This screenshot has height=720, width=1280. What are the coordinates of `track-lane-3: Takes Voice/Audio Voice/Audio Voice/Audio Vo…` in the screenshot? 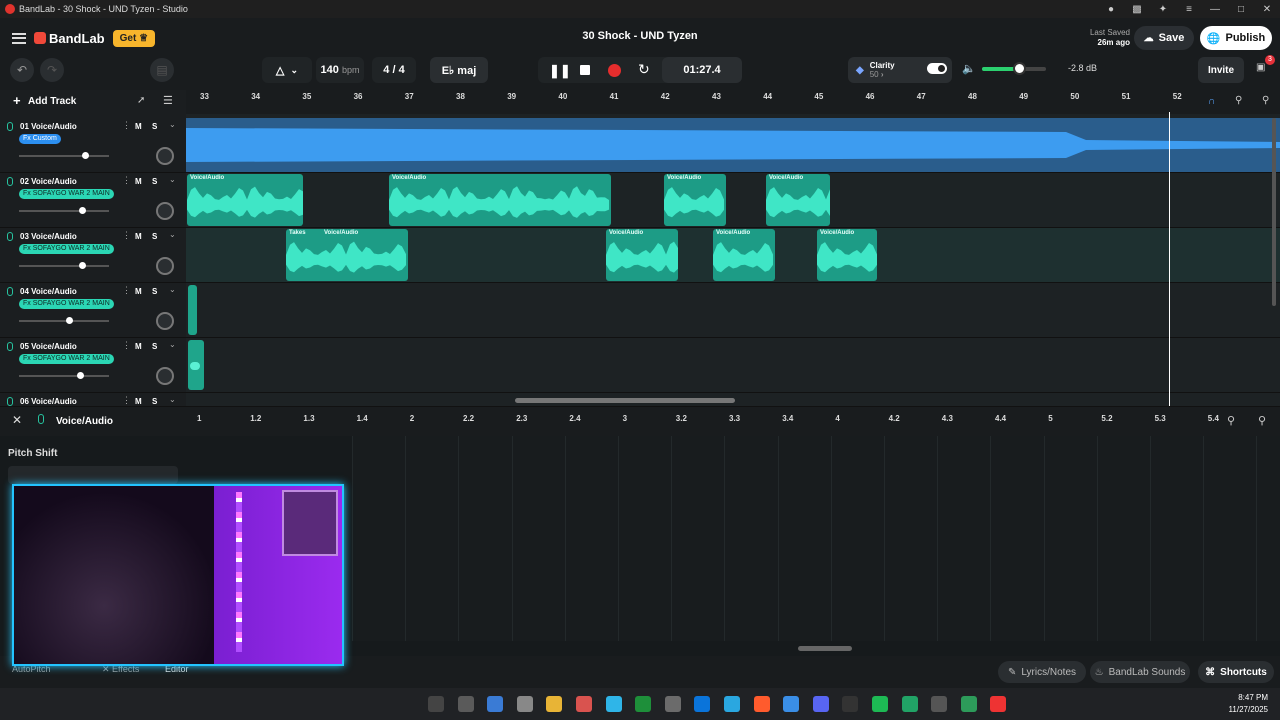 It's located at (733, 255).